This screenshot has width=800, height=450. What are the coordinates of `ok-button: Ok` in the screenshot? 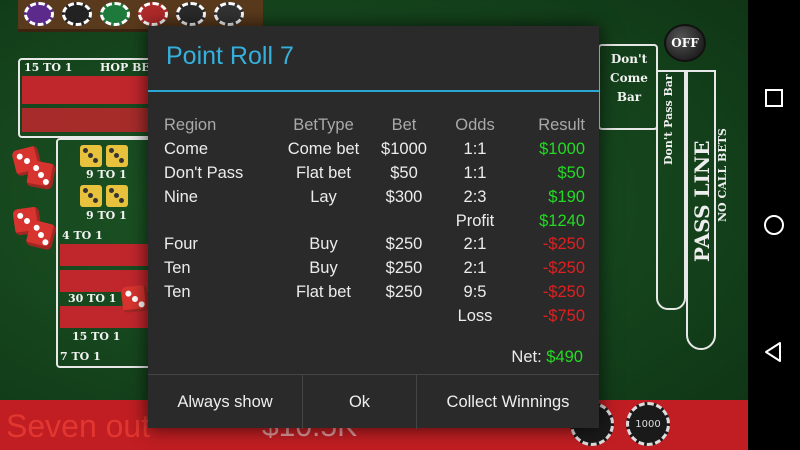 It's located at (359, 402).